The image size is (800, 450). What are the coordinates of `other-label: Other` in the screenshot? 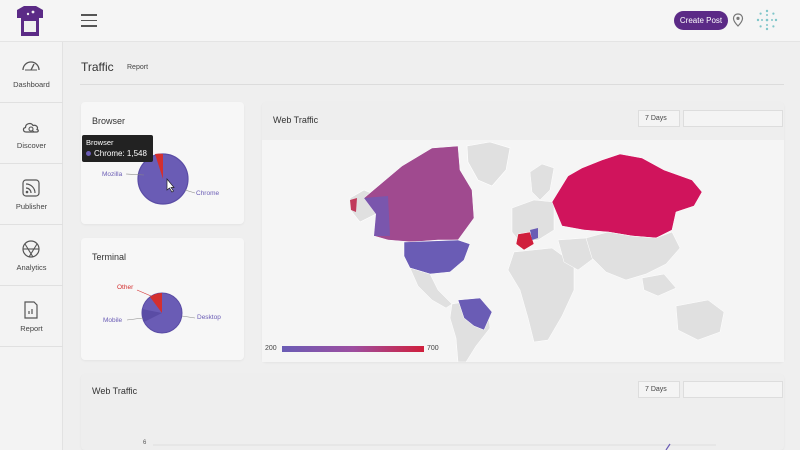 It's located at (125, 287).